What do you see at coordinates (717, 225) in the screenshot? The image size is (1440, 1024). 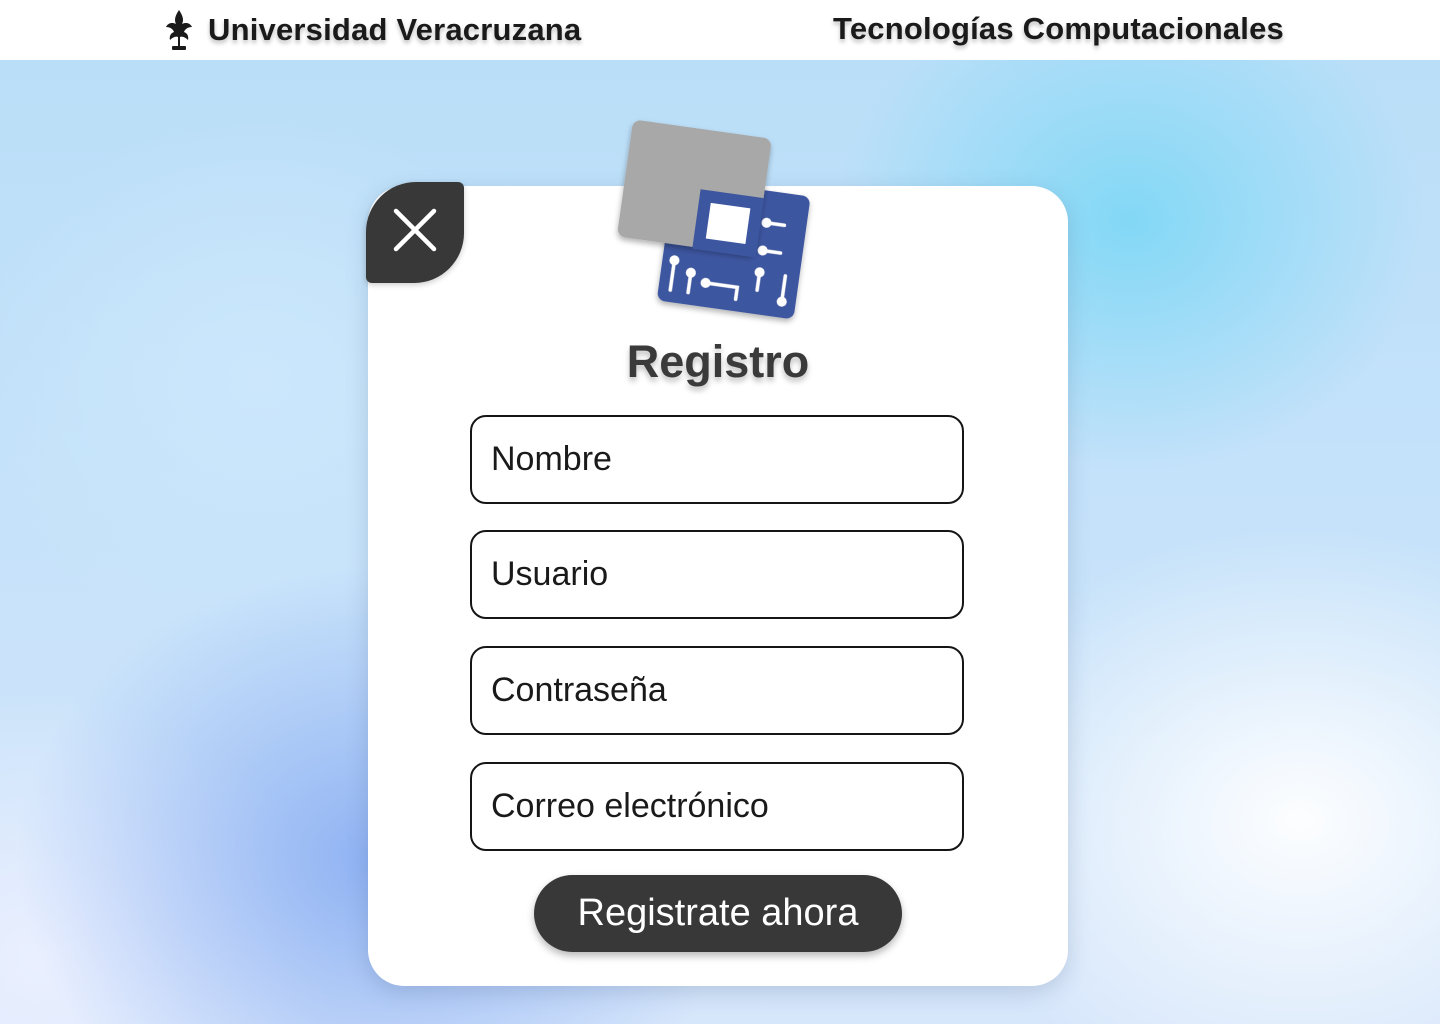 I see `circuit-chip-logo-icon` at bounding box center [717, 225].